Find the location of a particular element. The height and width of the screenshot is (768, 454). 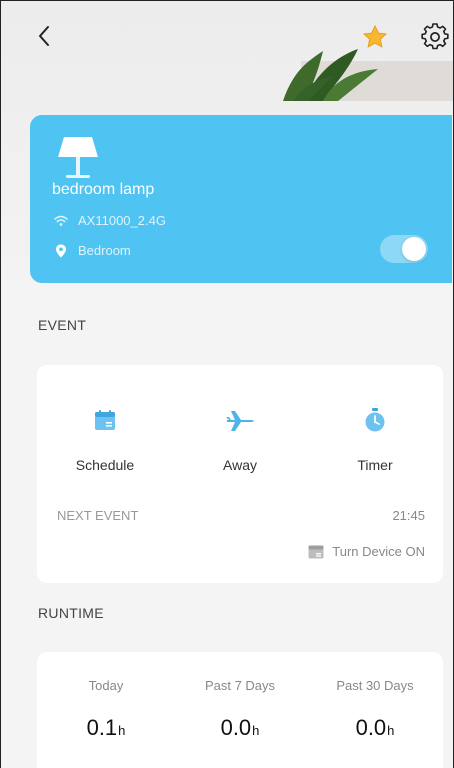

timer-button: Timer is located at coordinates (375, 445).